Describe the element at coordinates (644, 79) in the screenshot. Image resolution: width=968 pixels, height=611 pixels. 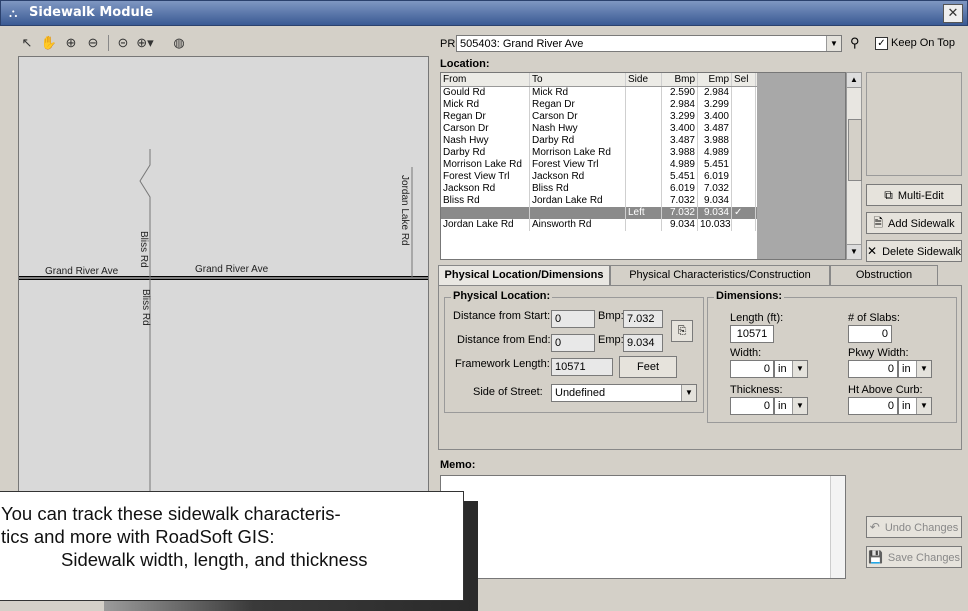
I see `col-side: Side` at that location.